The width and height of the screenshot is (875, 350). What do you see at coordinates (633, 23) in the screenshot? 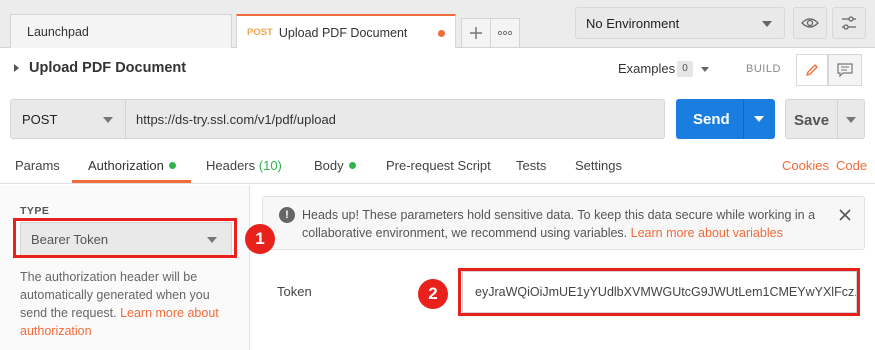
I see `environment-value: No Environment` at bounding box center [633, 23].